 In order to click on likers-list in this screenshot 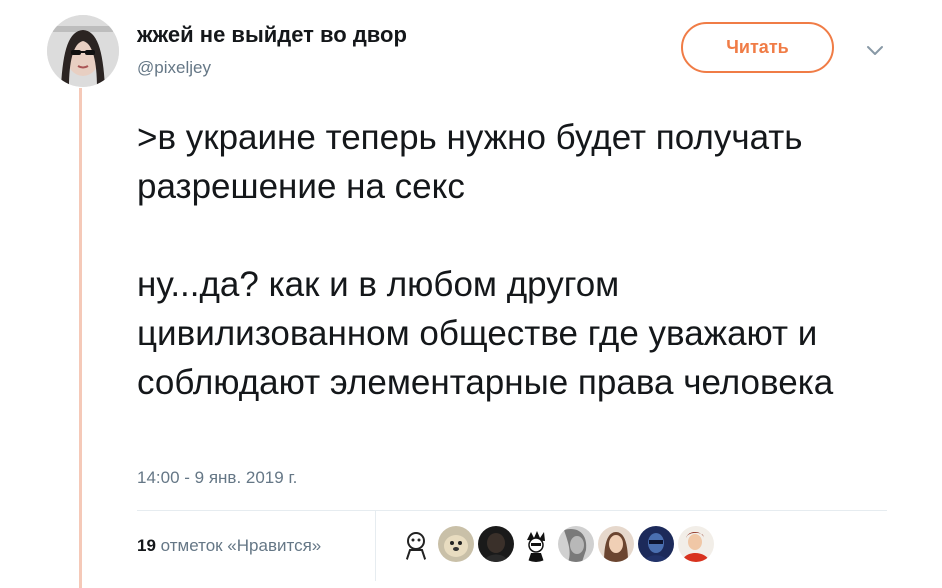, I will do `click(556, 544)`.